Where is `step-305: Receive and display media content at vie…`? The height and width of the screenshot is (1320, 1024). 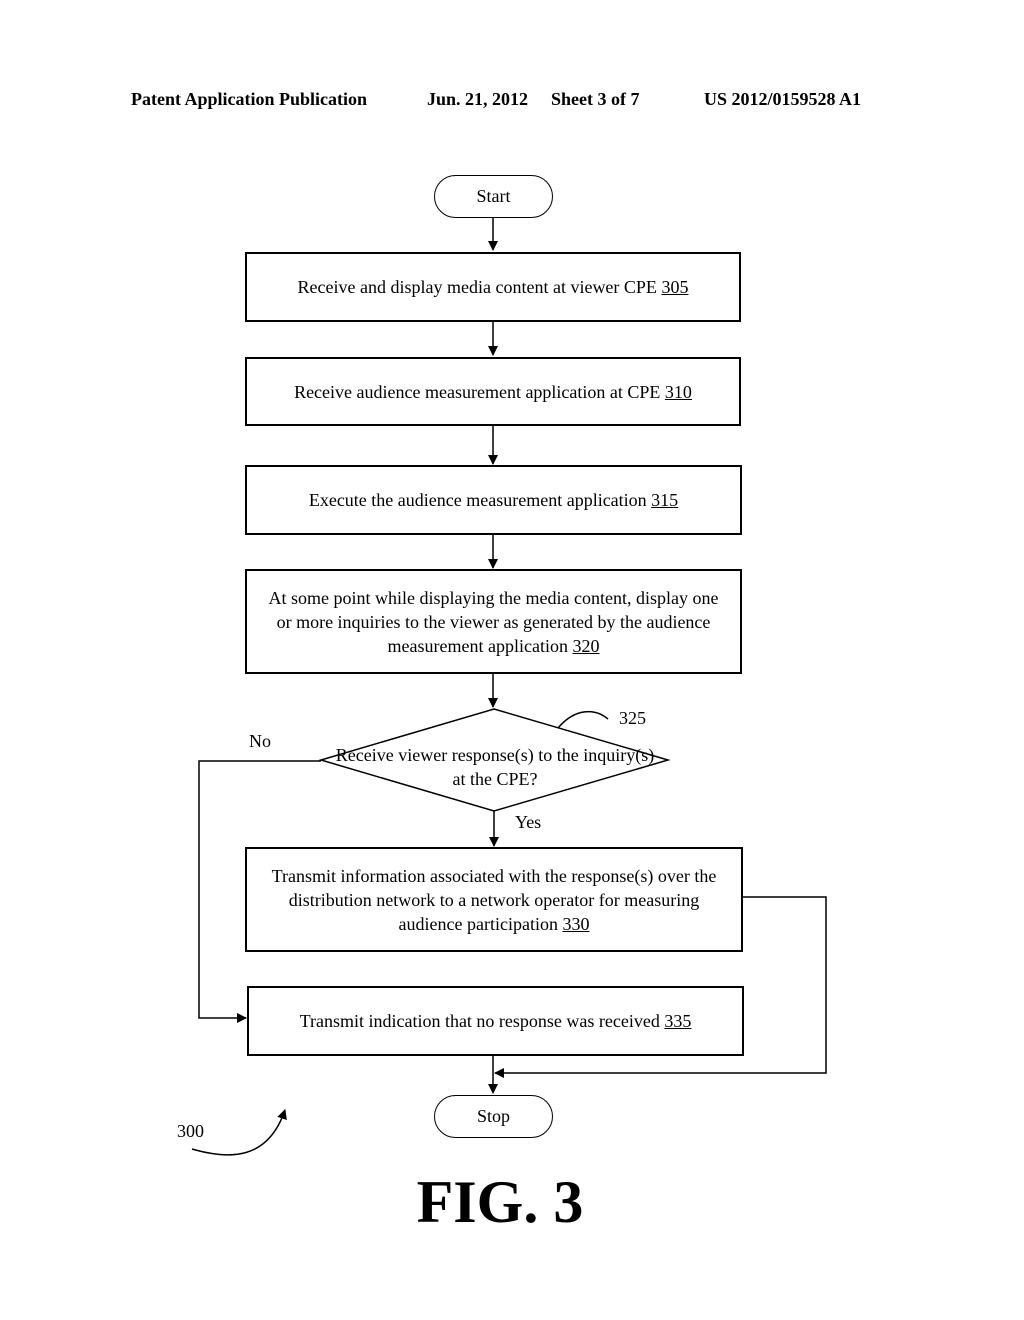 step-305: Receive and display media content at vie… is located at coordinates (493, 287).